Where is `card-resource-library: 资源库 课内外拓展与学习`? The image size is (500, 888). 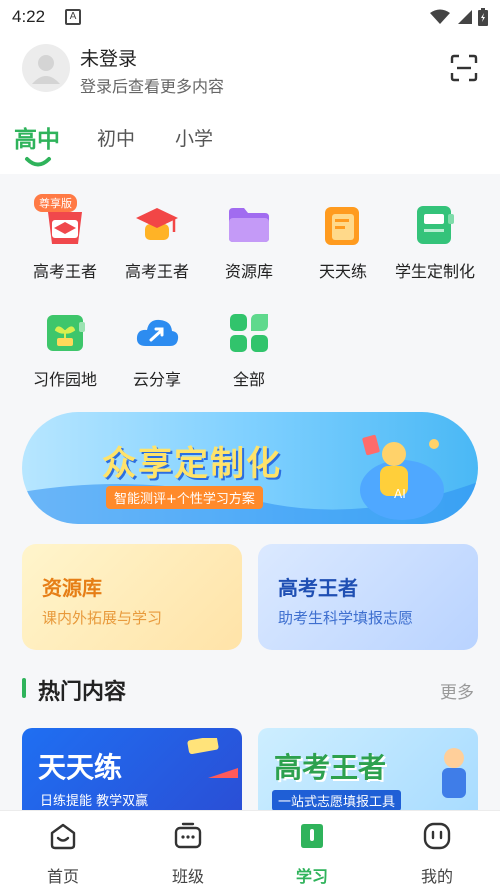
card-resource-library: 资源库 课内外拓展与学习 is located at coordinates (132, 597).